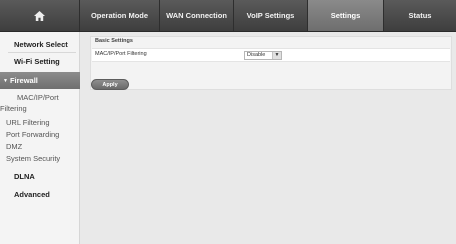 This screenshot has height=244, width=456. What do you see at coordinates (32, 134) in the screenshot?
I see `sidebar-subitem-port-forwarding: Port Forwarding` at bounding box center [32, 134].